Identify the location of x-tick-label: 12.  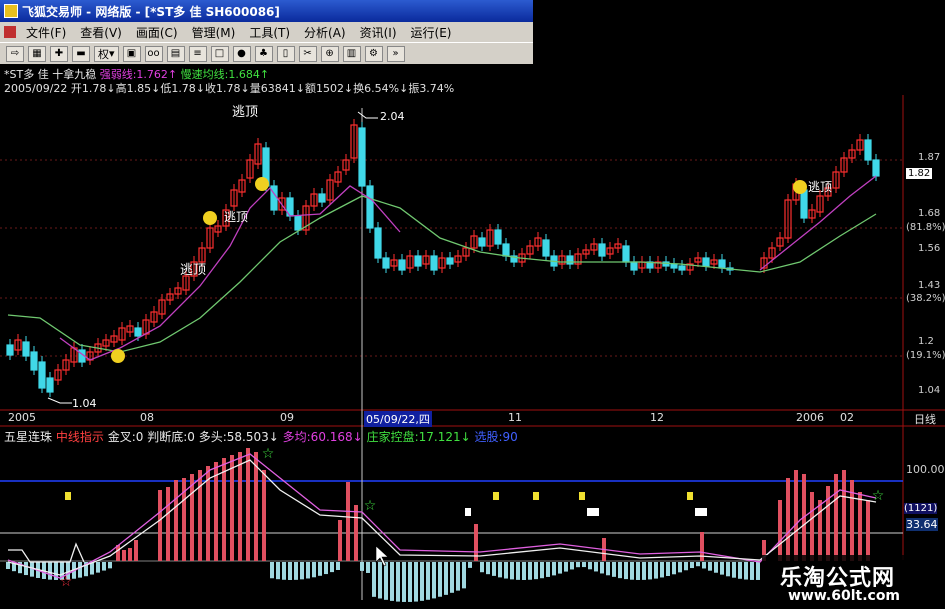
(657, 417).